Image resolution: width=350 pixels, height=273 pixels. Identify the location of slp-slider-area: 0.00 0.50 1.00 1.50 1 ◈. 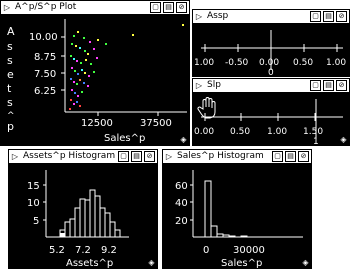
(271, 119).